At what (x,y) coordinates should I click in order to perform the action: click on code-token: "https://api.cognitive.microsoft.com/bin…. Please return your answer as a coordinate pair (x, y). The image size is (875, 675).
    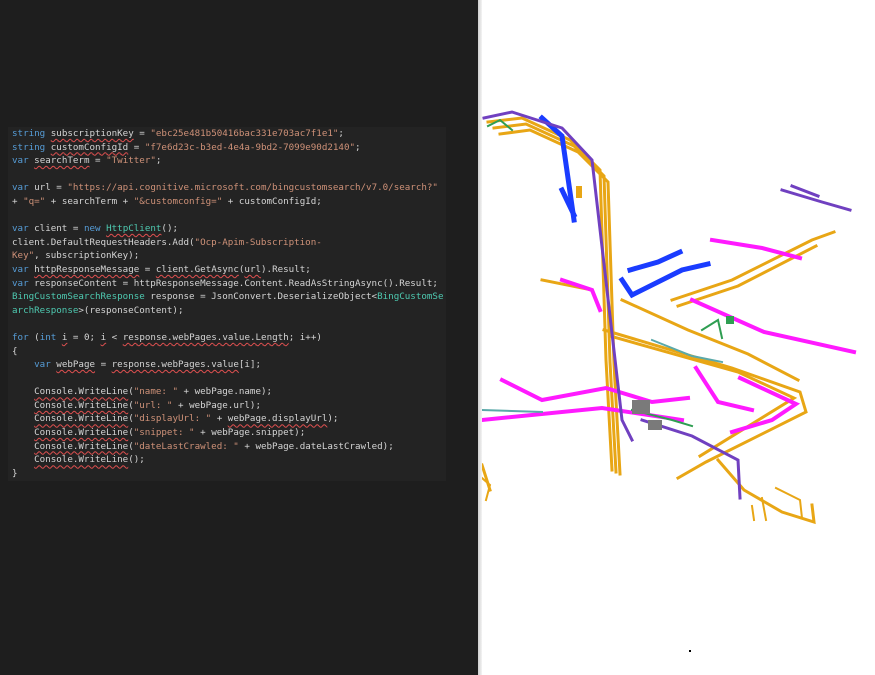
    Looking at the image, I should click on (252, 188).